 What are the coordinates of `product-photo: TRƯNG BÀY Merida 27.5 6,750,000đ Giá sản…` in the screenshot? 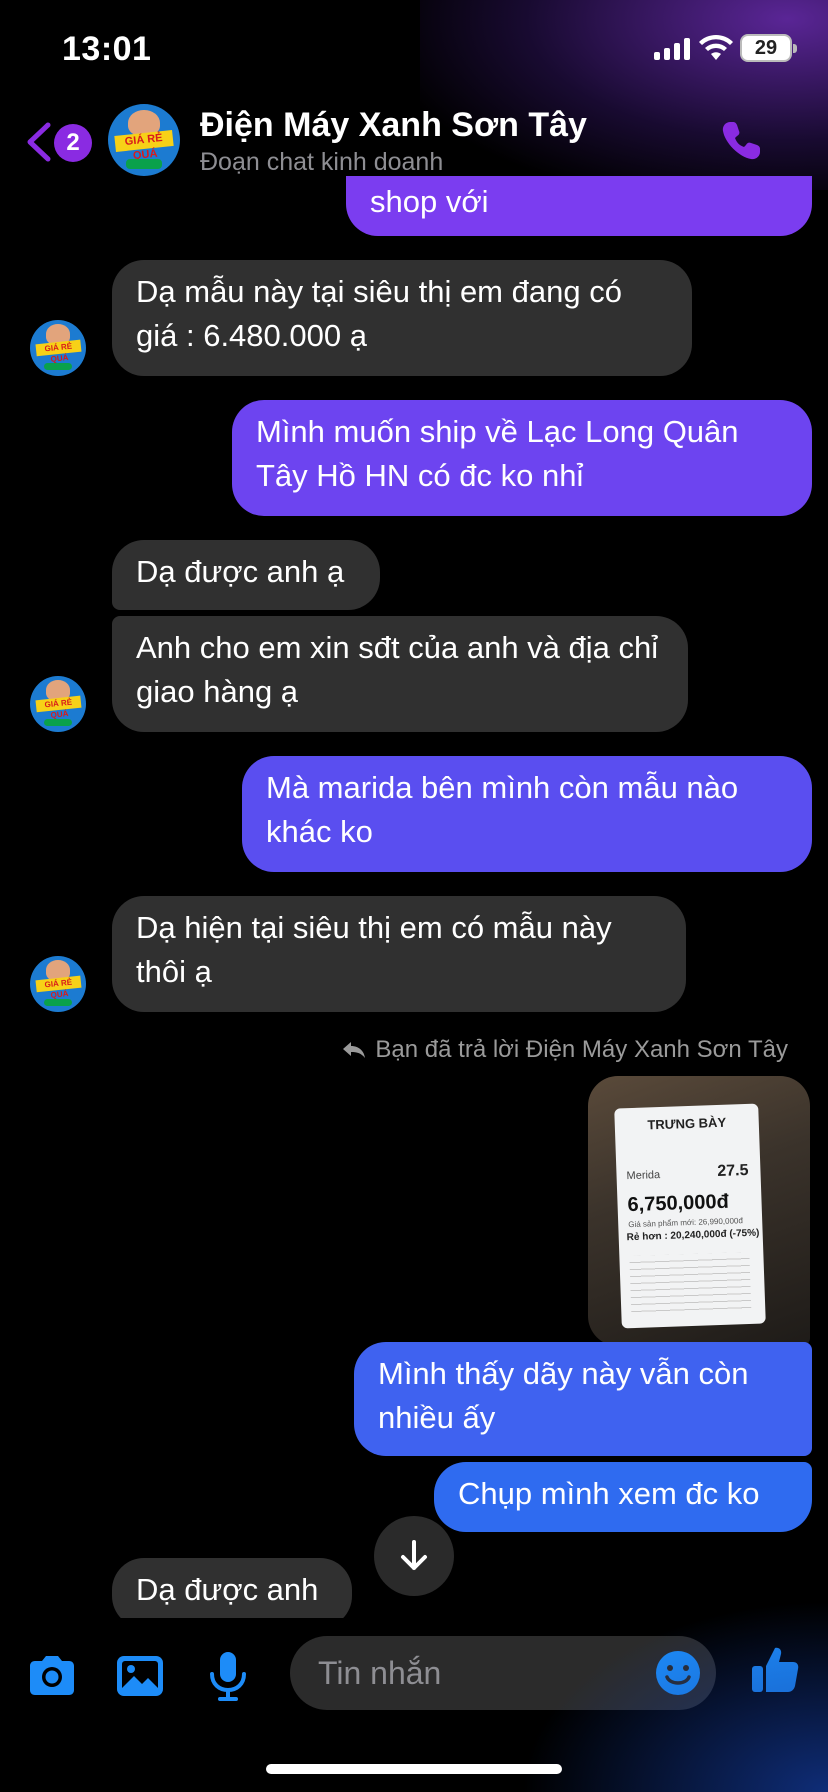 It's located at (699, 1211).